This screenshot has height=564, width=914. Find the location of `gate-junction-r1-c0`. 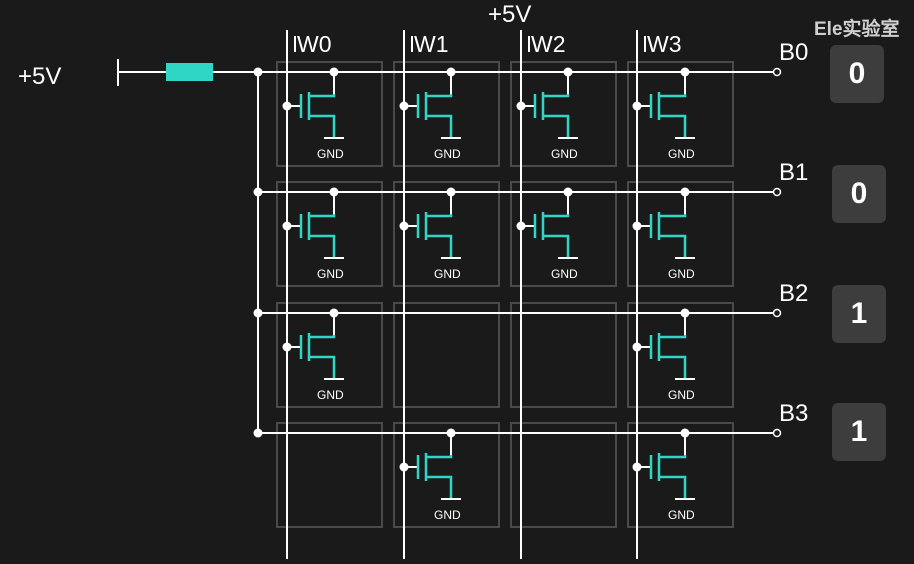

gate-junction-r1-c0 is located at coordinates (287, 226).